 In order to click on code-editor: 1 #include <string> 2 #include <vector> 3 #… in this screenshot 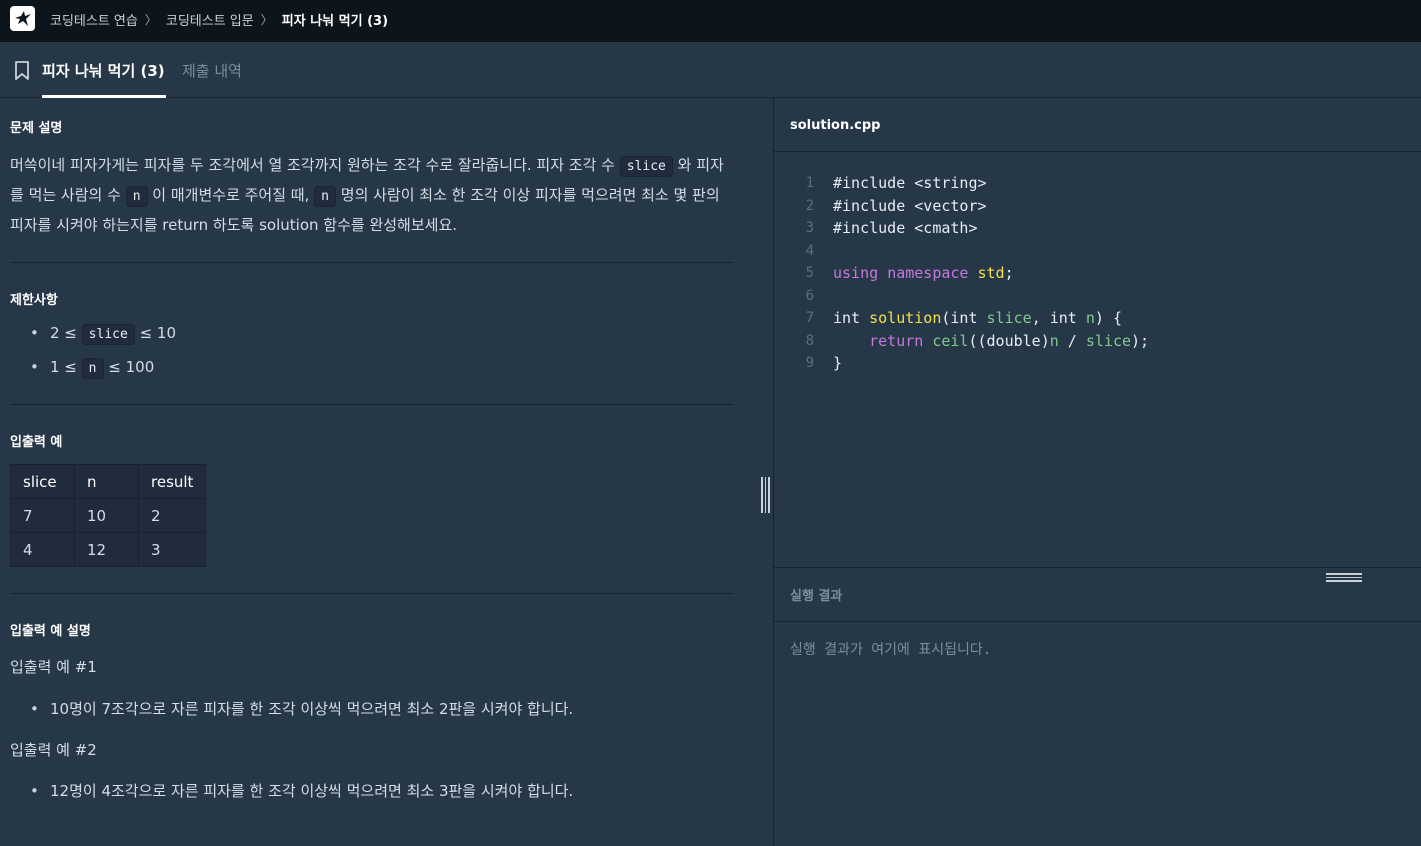, I will do `click(1097, 273)`.